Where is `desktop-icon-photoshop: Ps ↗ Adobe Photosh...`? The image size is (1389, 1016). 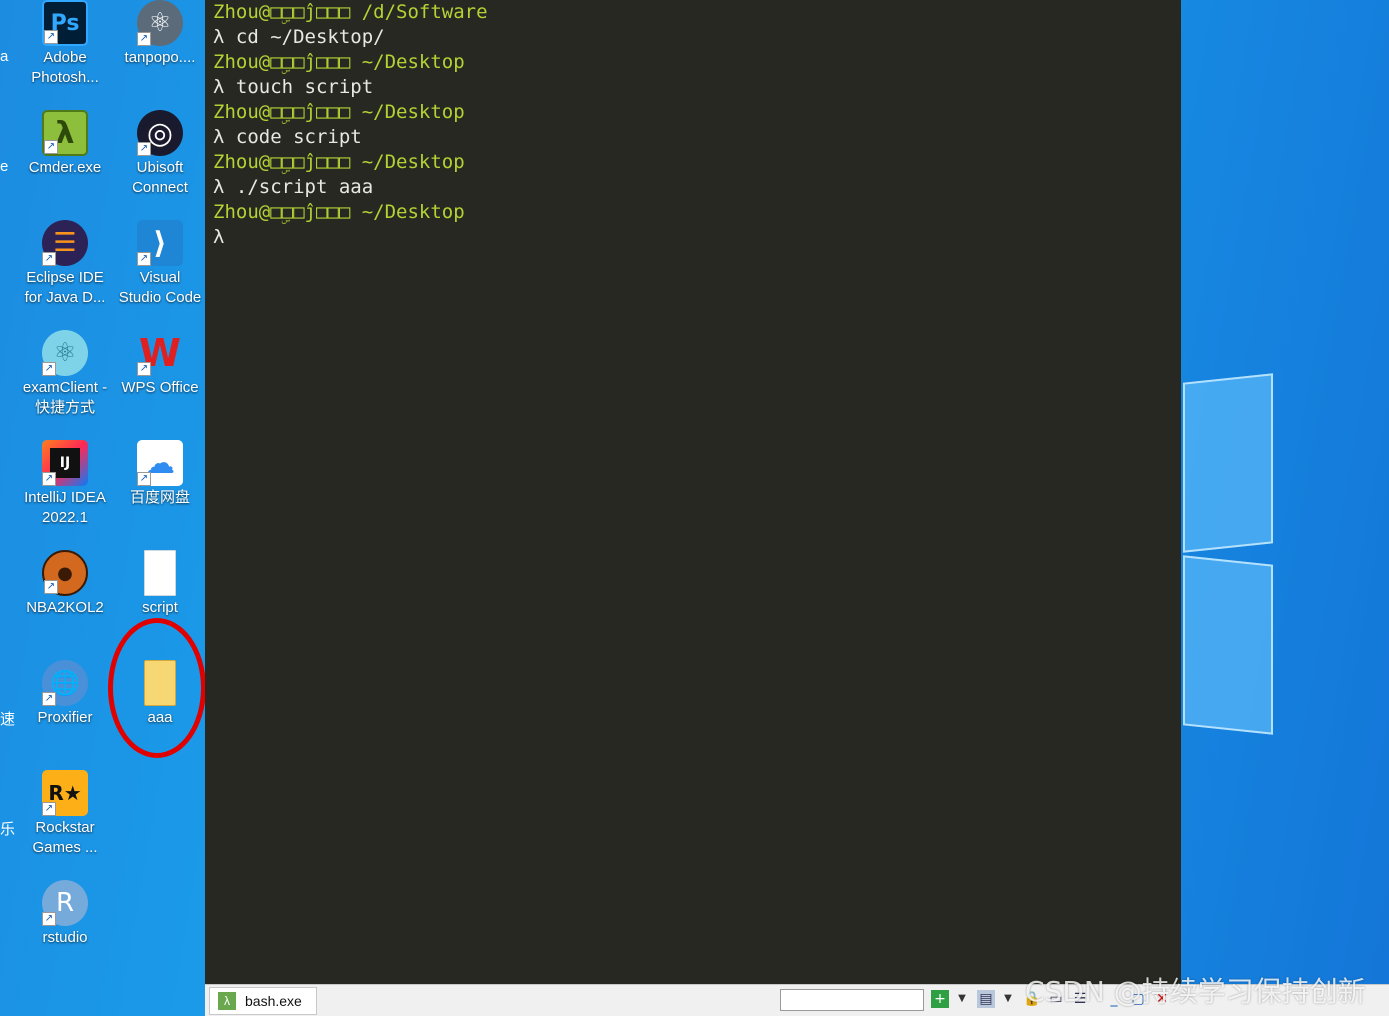
desktop-icon-photoshop: Ps ↗ Adobe Photosh... is located at coordinates (65, 55).